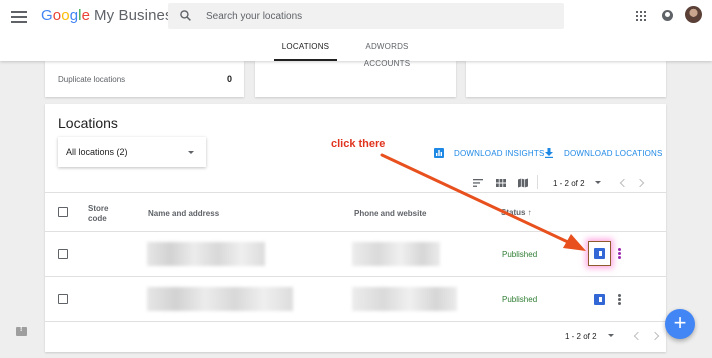  Describe the element at coordinates (21, 331) in the screenshot. I see `feedback-icon` at that location.